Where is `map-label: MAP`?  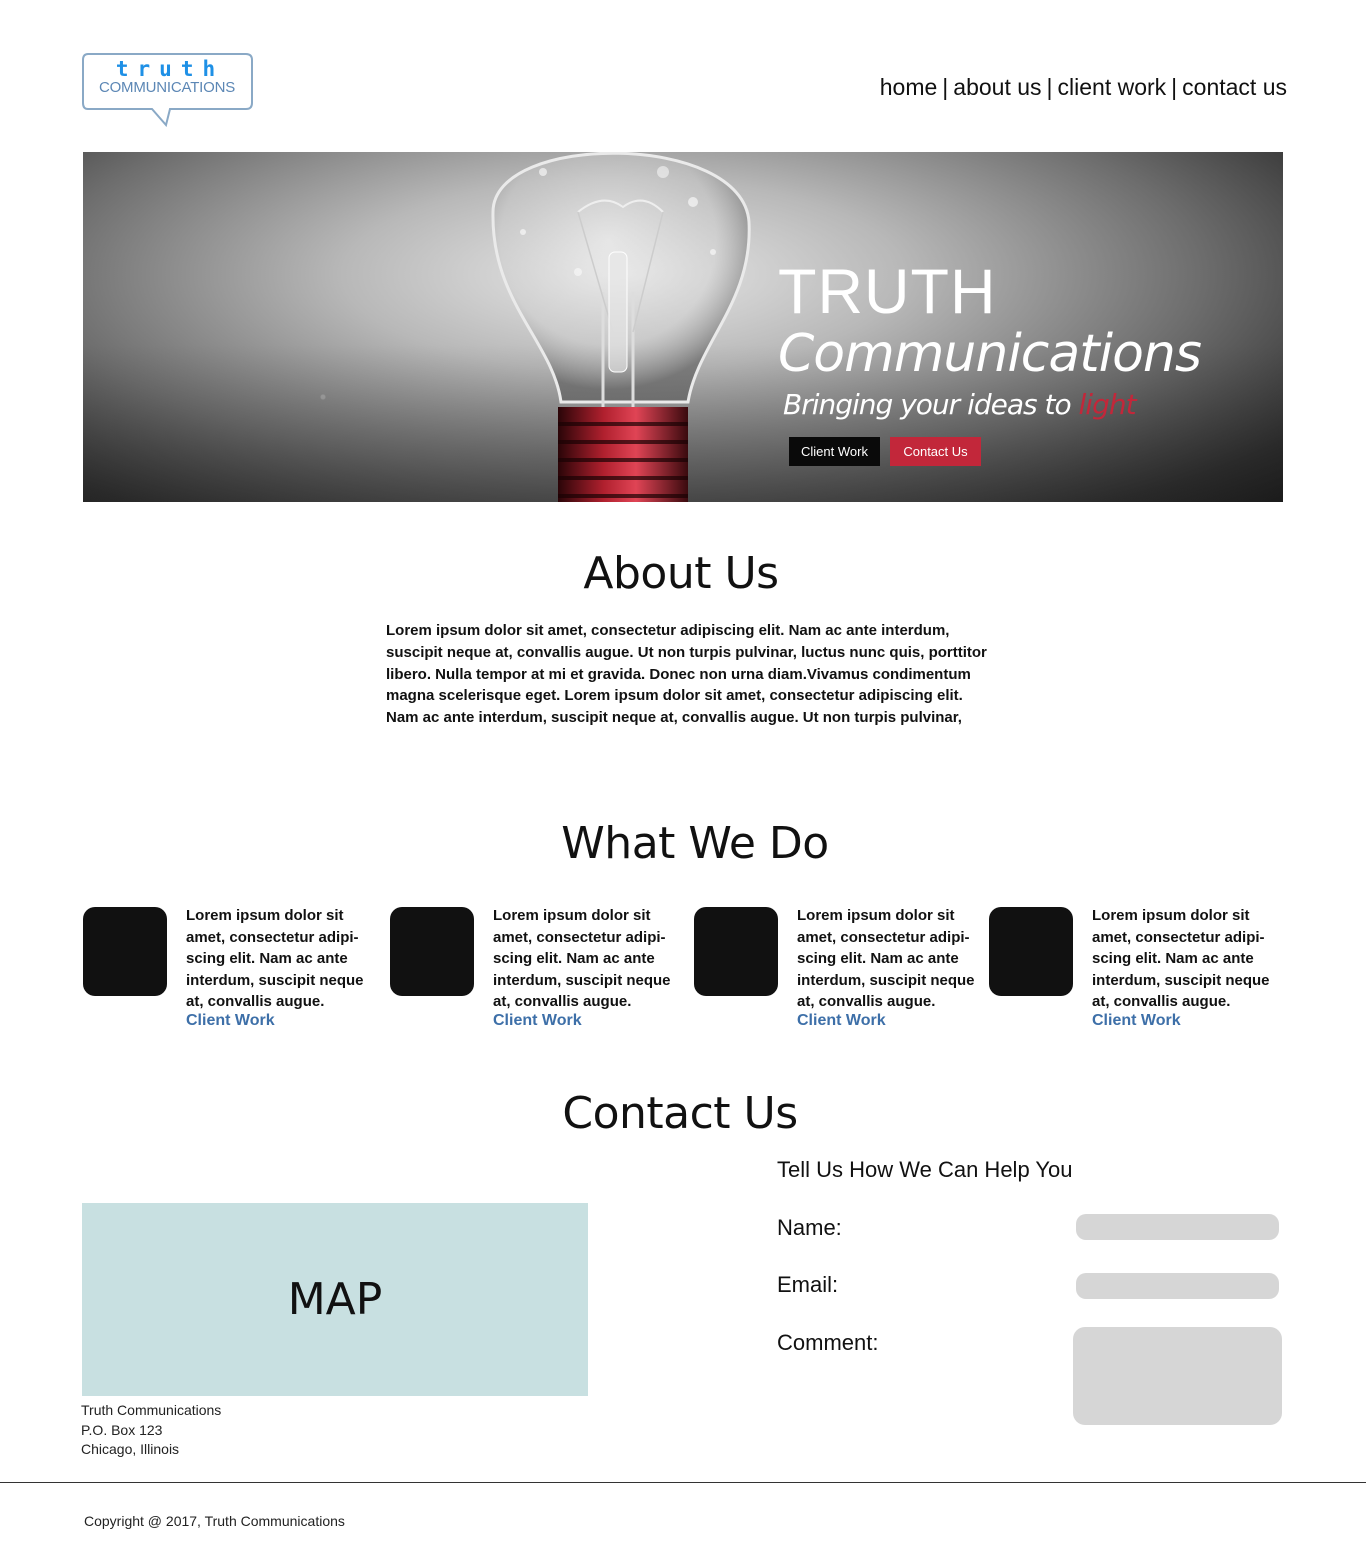 map-label: MAP is located at coordinates (335, 1299).